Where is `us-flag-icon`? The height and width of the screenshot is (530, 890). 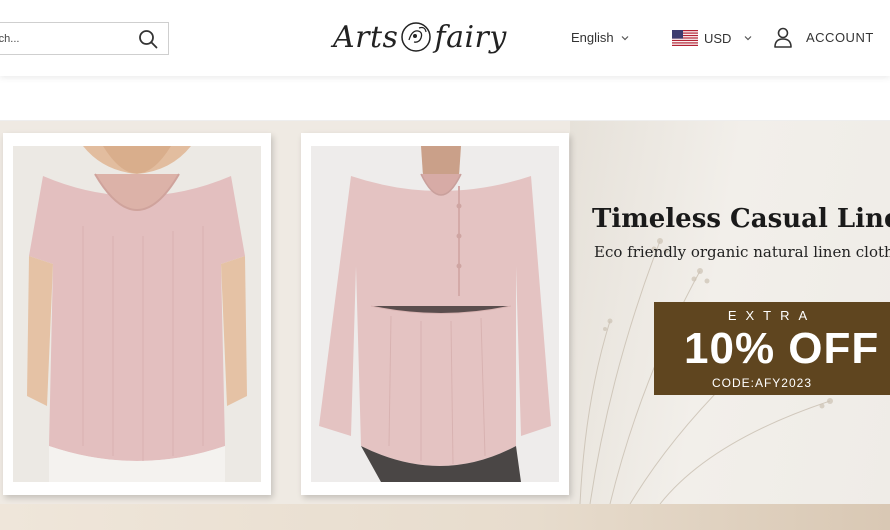
us-flag-icon is located at coordinates (685, 38).